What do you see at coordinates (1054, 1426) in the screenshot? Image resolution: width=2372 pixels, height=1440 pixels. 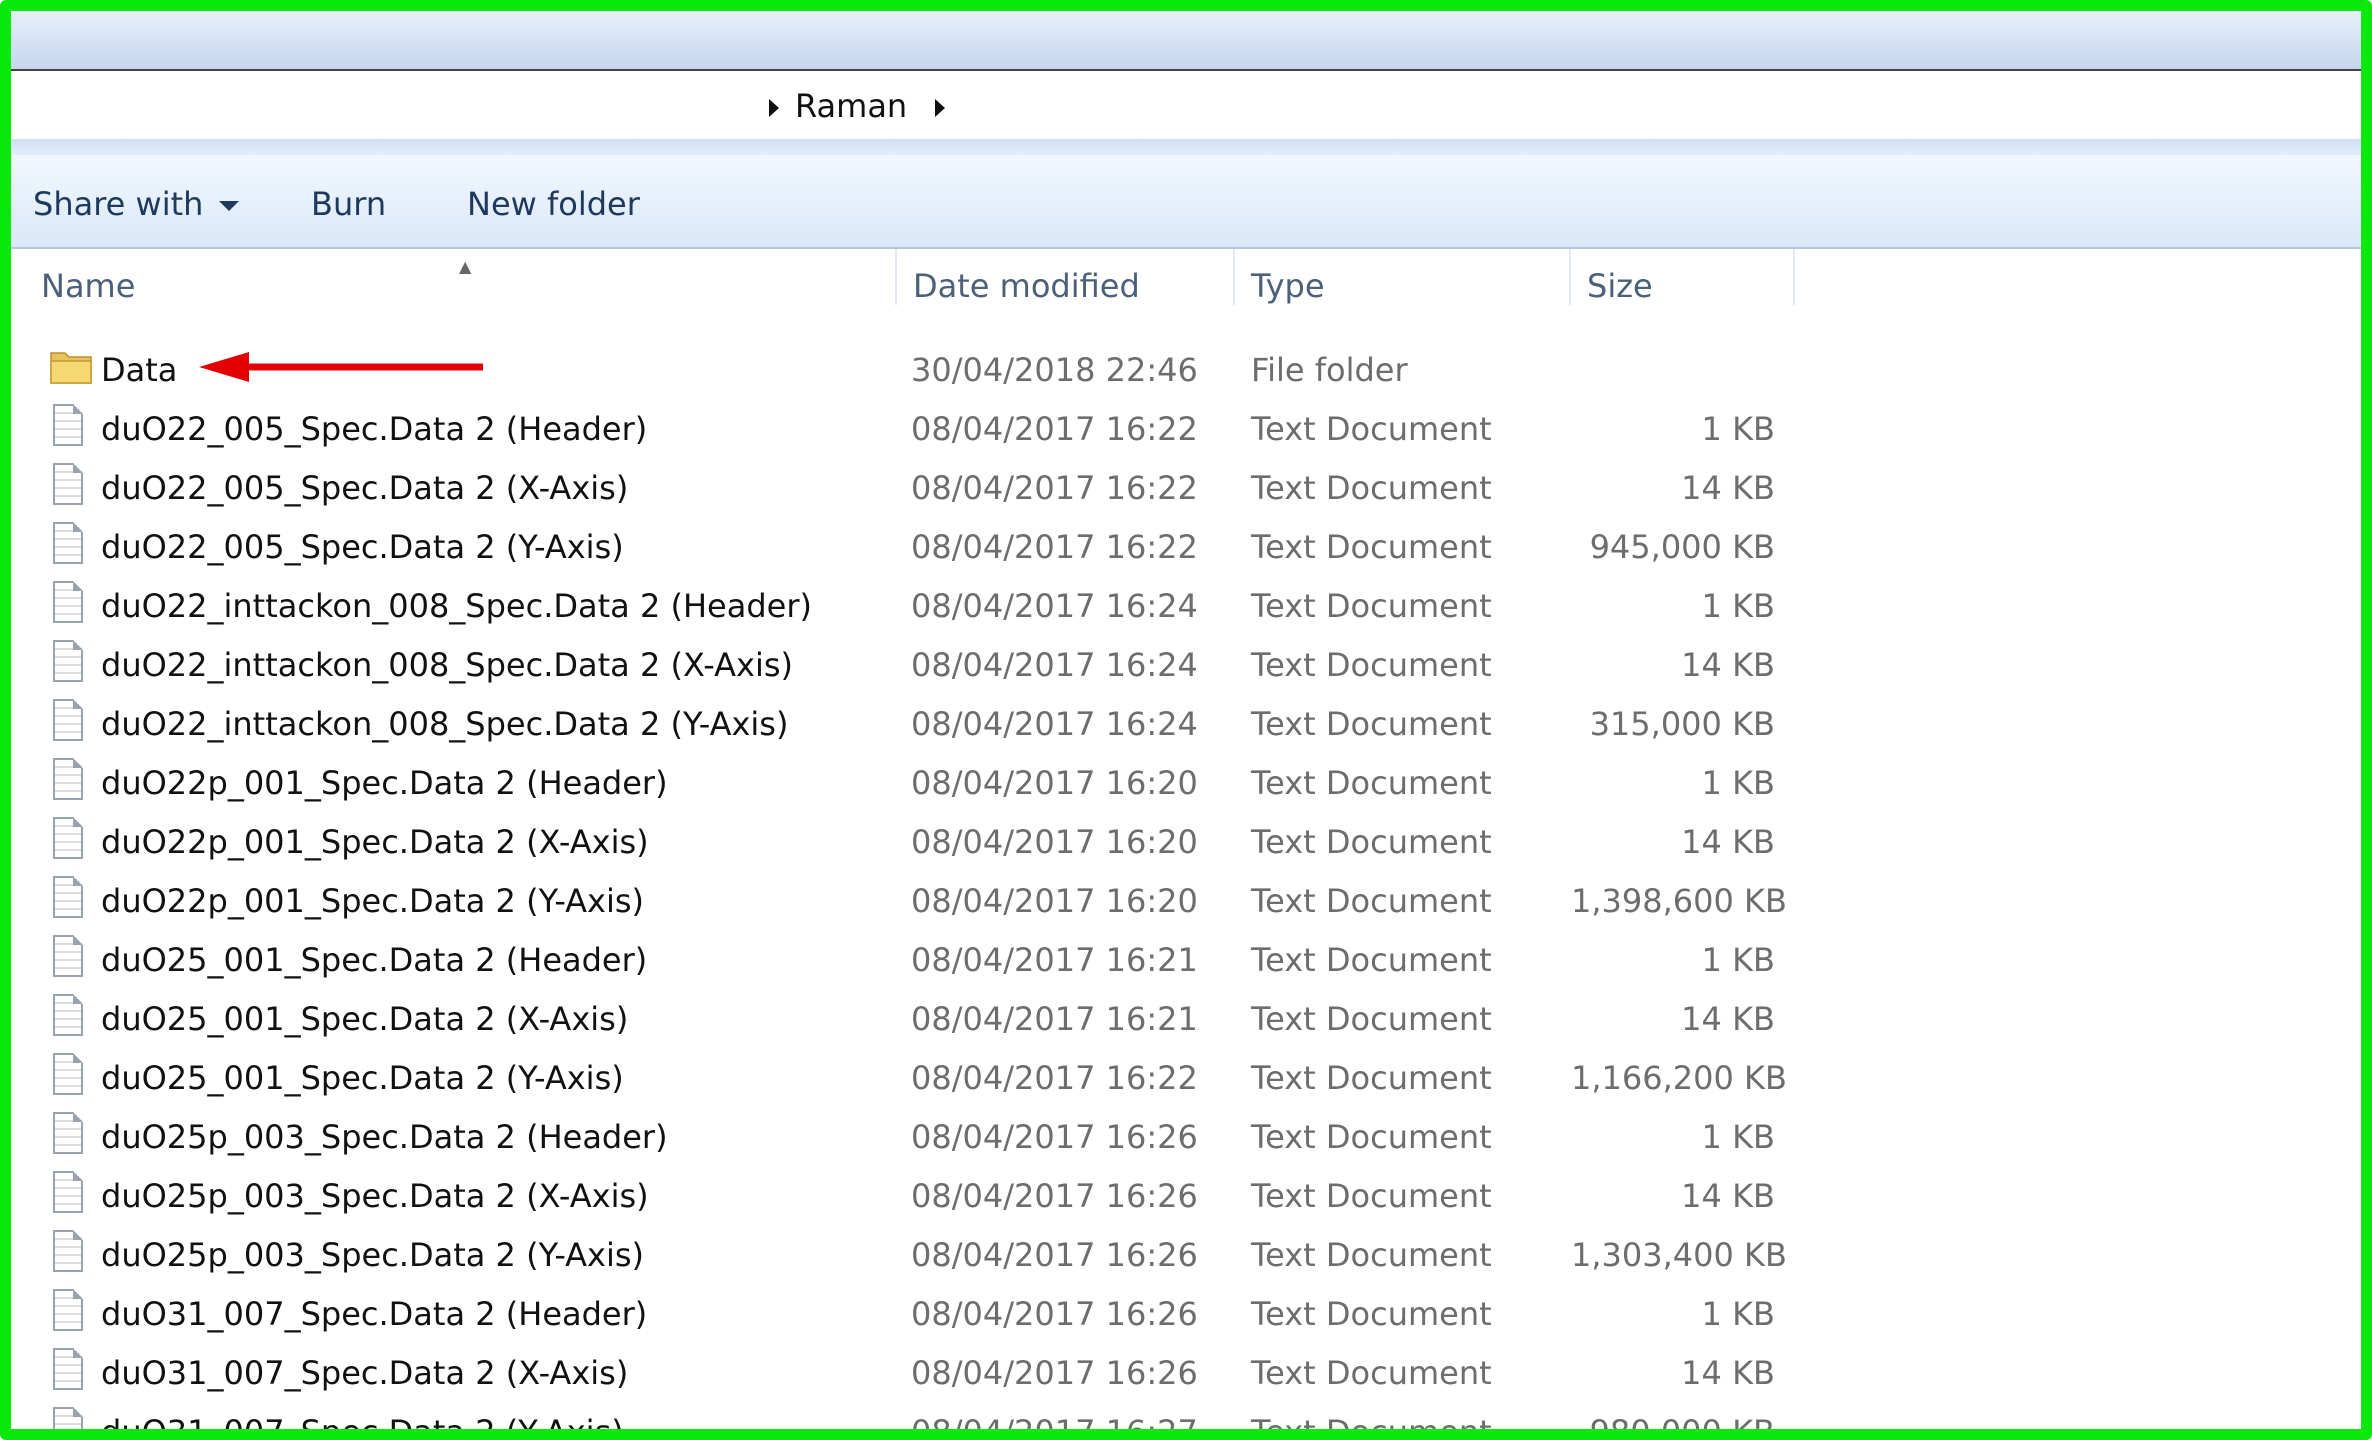 I see `file-date-modified: 08/04/2017 16:27` at bounding box center [1054, 1426].